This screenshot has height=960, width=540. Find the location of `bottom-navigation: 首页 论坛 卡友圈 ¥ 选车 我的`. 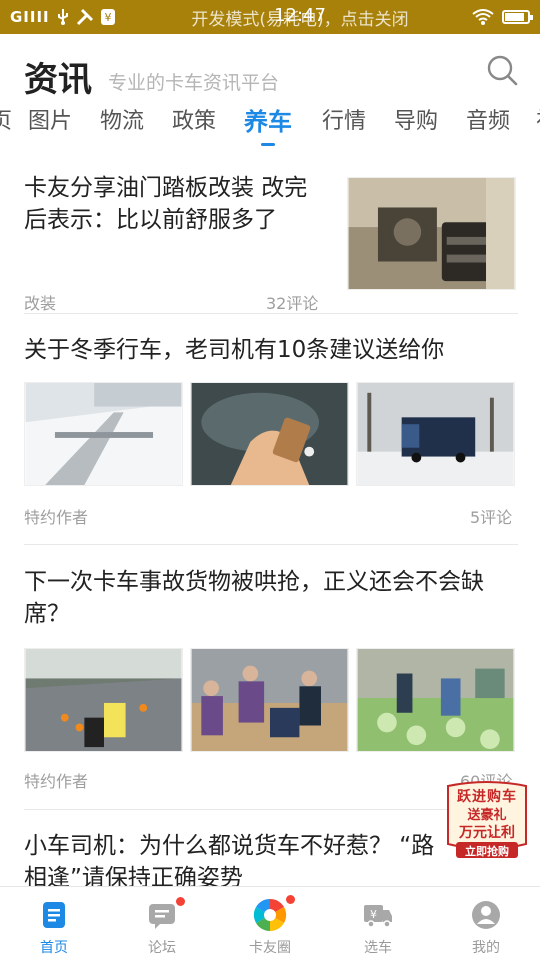

bottom-navigation: 首页 论坛 卡友圈 ¥ 选车 我的 is located at coordinates (270, 923).